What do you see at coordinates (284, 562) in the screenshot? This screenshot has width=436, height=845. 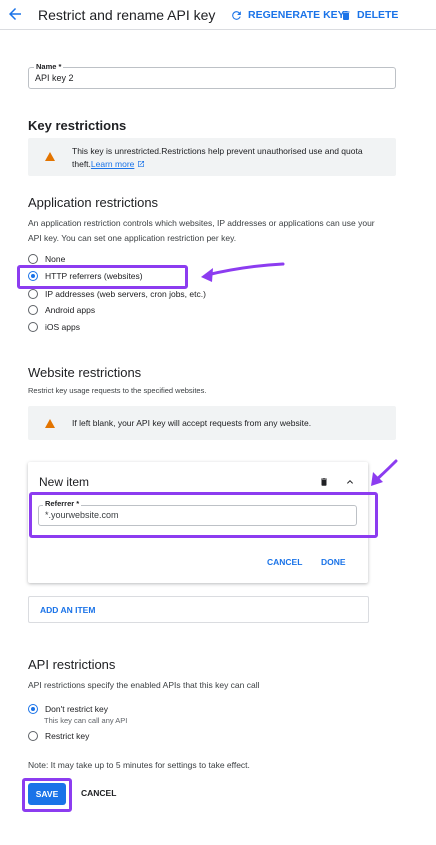 I see `item-cancel-button: CANCEL` at bounding box center [284, 562].